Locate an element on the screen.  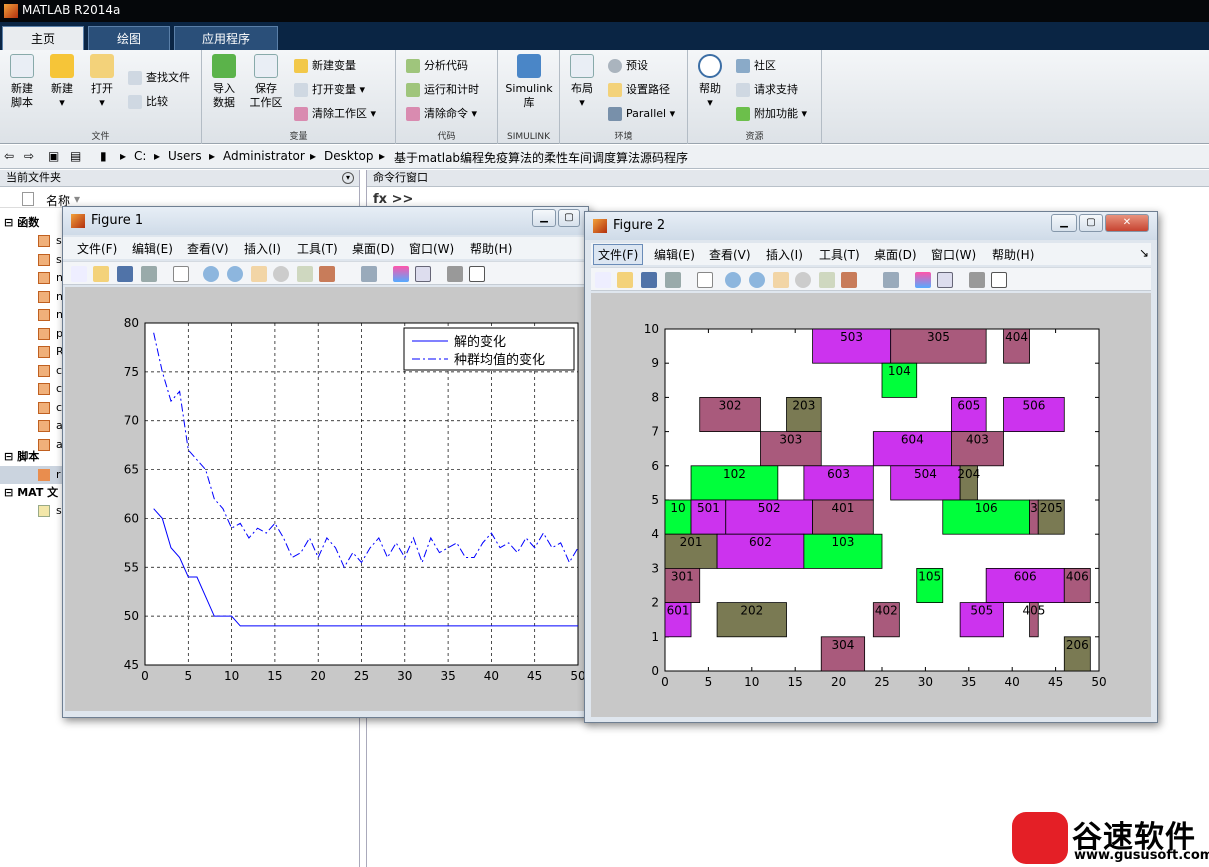
set-path-button: 设置路径 is located at coordinates (639, 90).